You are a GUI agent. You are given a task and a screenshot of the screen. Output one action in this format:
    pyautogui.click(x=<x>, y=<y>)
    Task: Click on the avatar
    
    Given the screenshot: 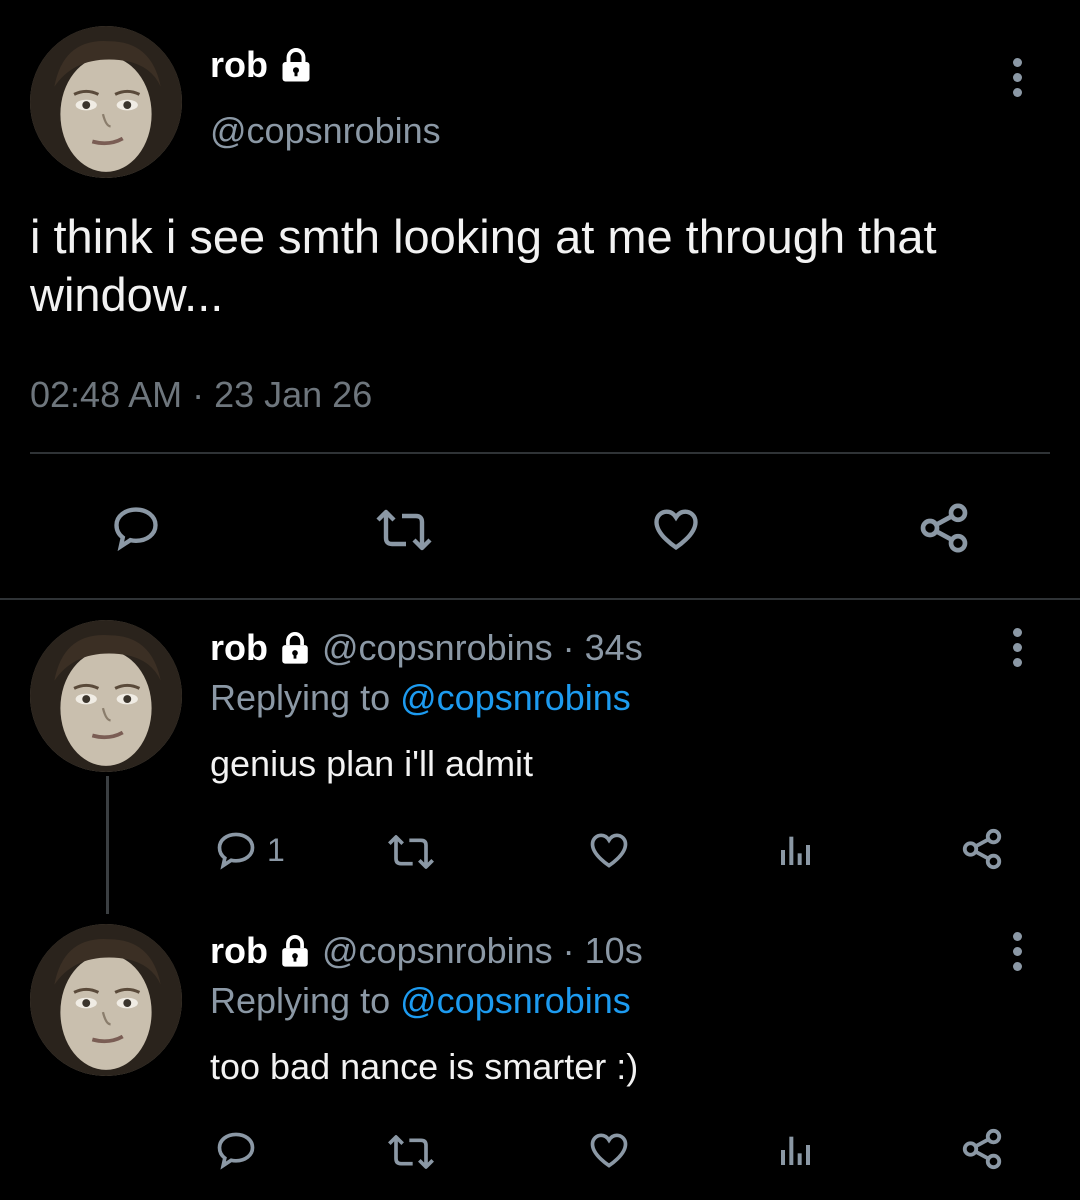 What is the action you would take?
    pyautogui.click(x=106, y=102)
    